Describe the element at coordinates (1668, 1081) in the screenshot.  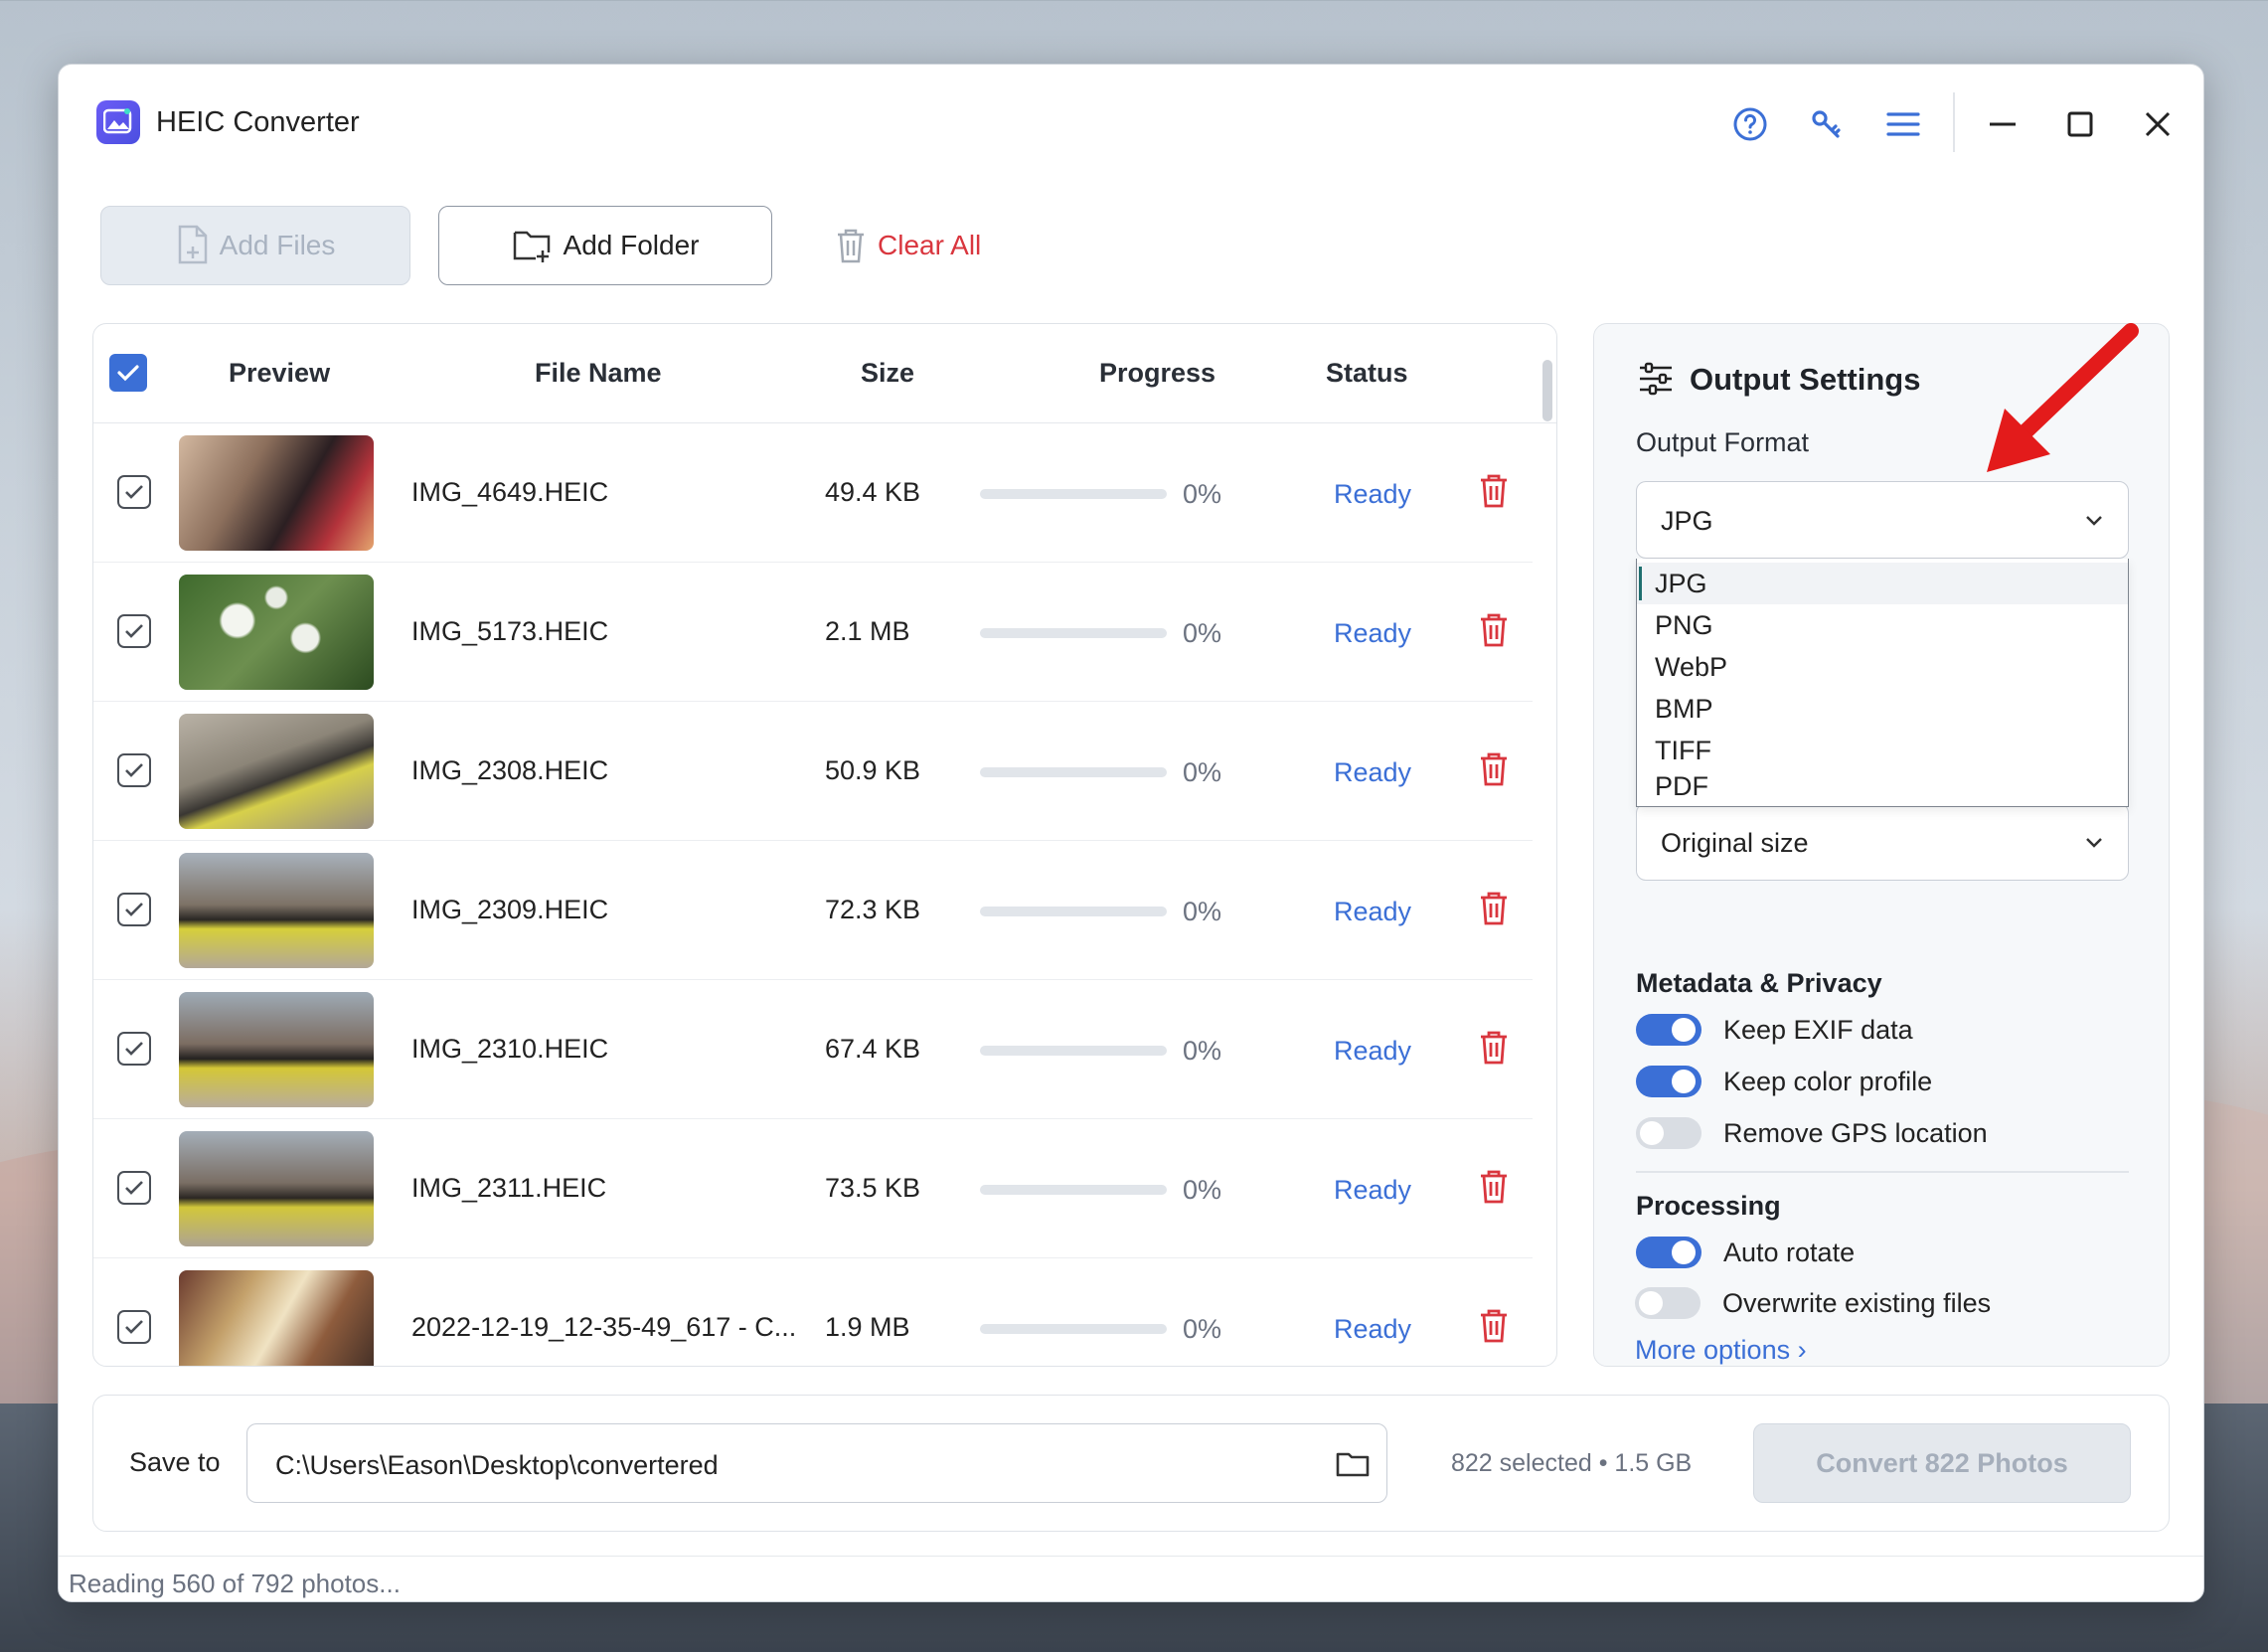
I see `keep-color-toggle` at that location.